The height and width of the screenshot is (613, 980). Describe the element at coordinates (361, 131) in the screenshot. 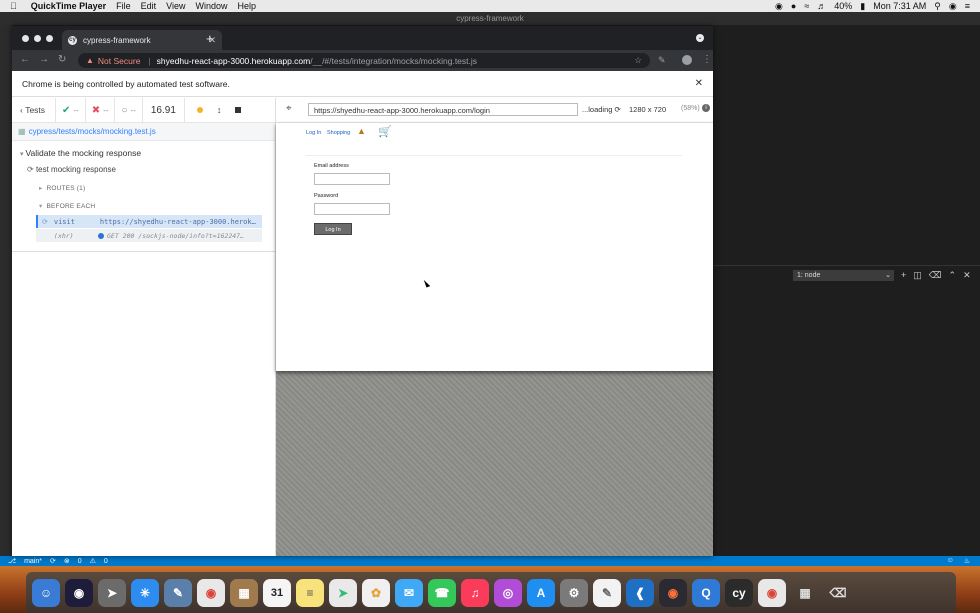

I see `logo-icon: ▲` at that location.